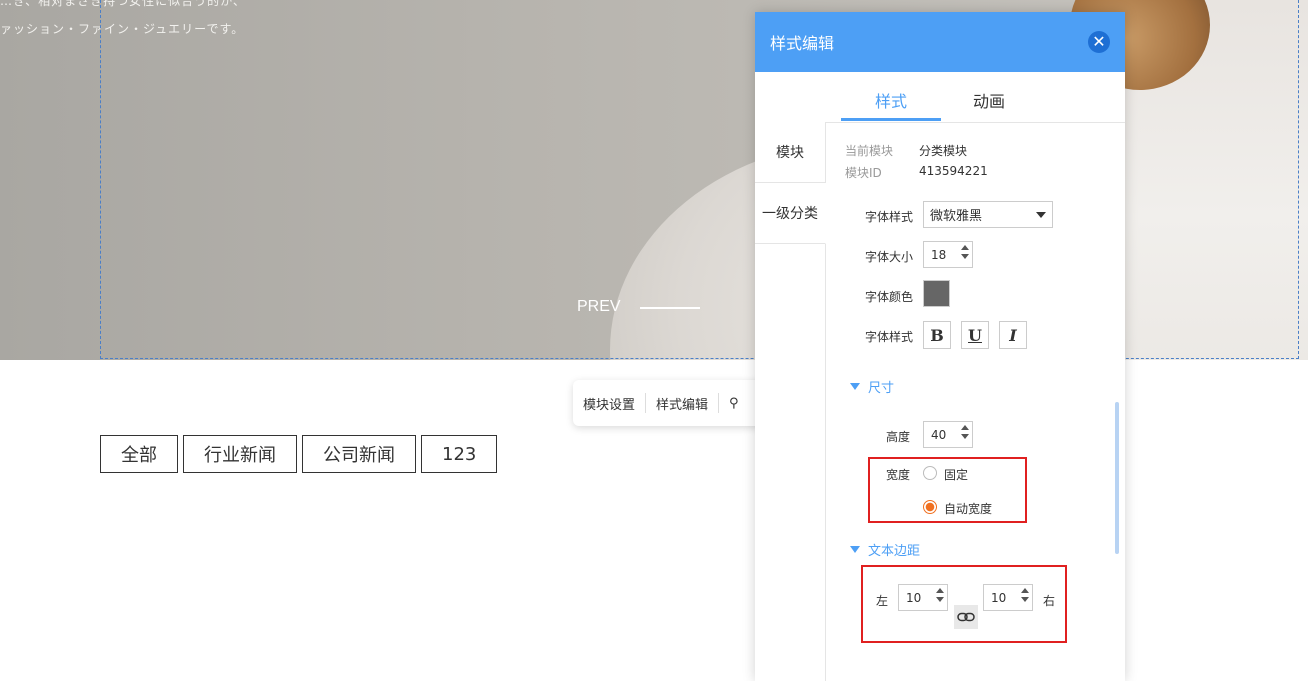 Image resolution: width=1308 pixels, height=681 pixels. I want to click on category-tab-industry: 行业新闻, so click(240, 454).